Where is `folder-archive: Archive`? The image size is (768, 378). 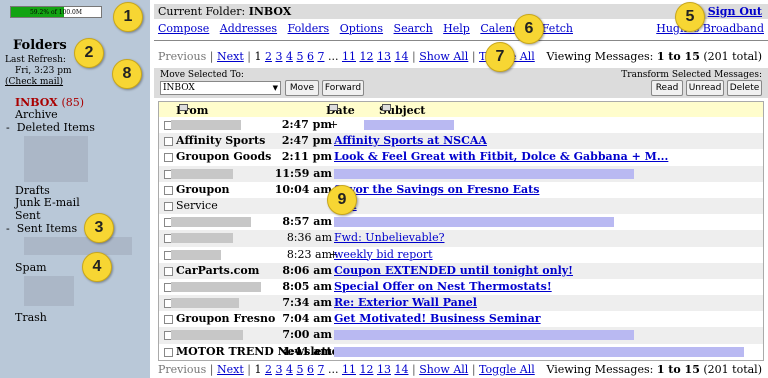
folder-archive: Archive is located at coordinates (36, 114).